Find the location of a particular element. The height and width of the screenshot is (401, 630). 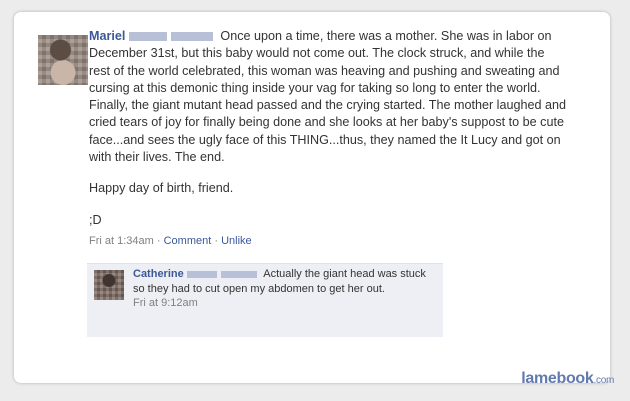

post-line-3: ;D is located at coordinates (95, 219).